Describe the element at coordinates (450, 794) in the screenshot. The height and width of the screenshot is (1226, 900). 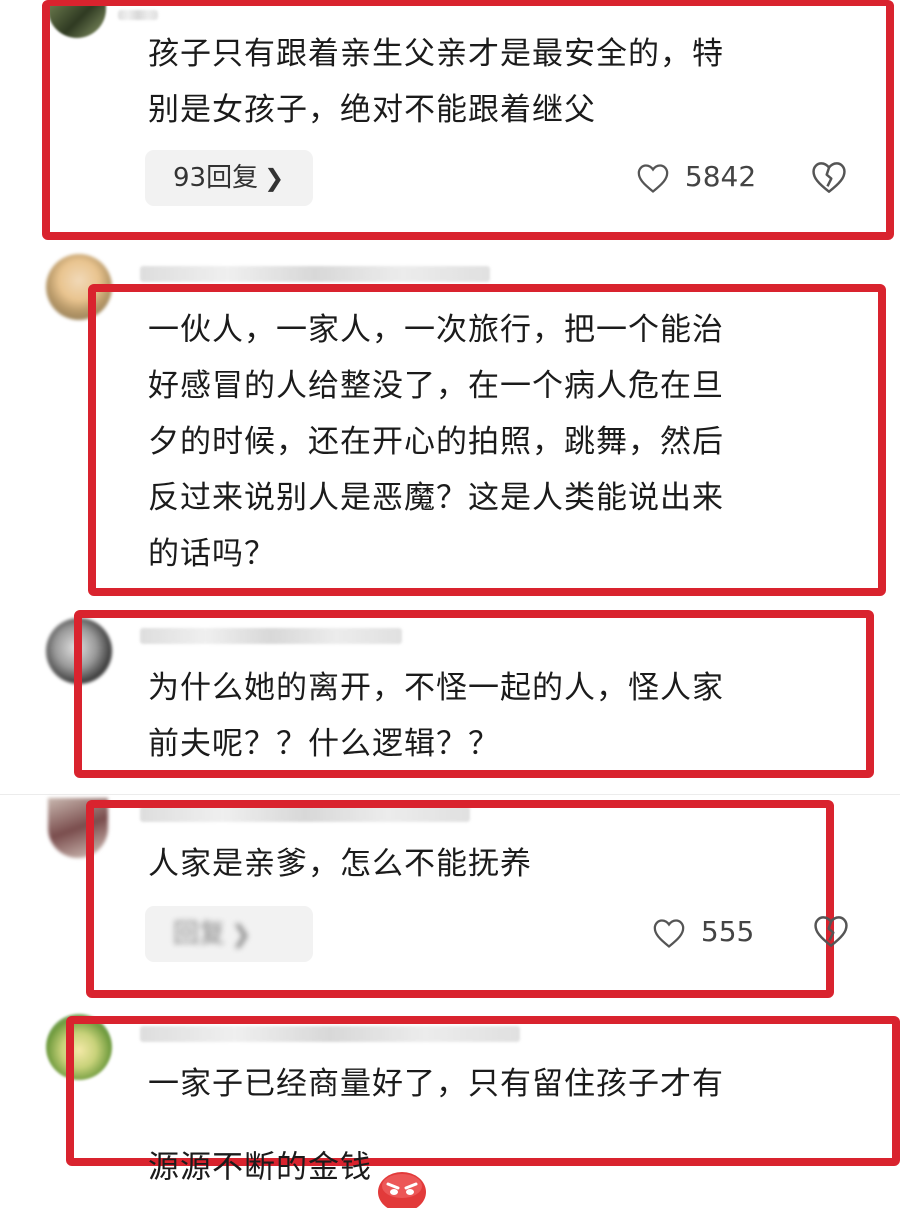
I see `divider` at that location.